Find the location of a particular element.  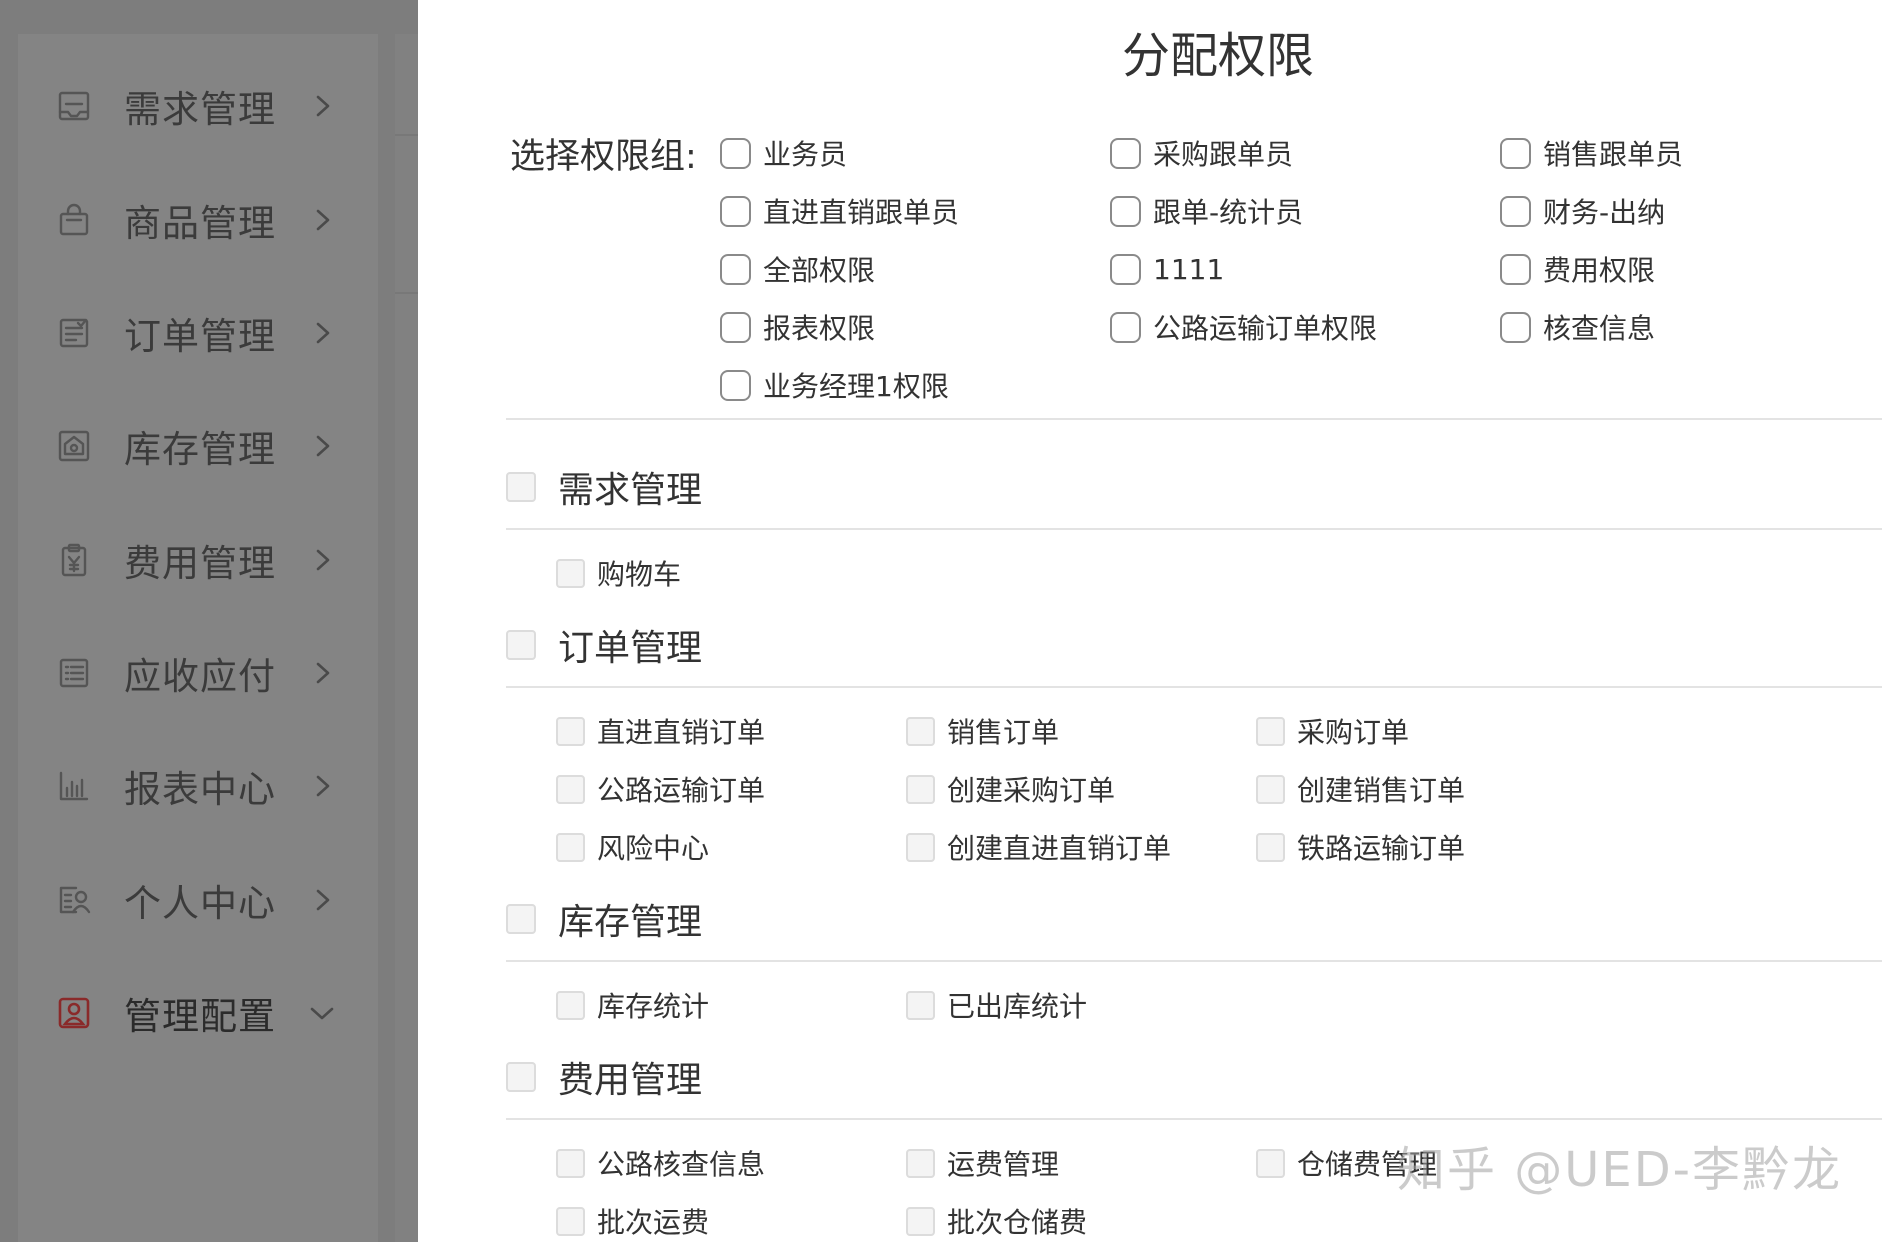

permission-group-option: 直进直销跟单员 is located at coordinates (915, 211).